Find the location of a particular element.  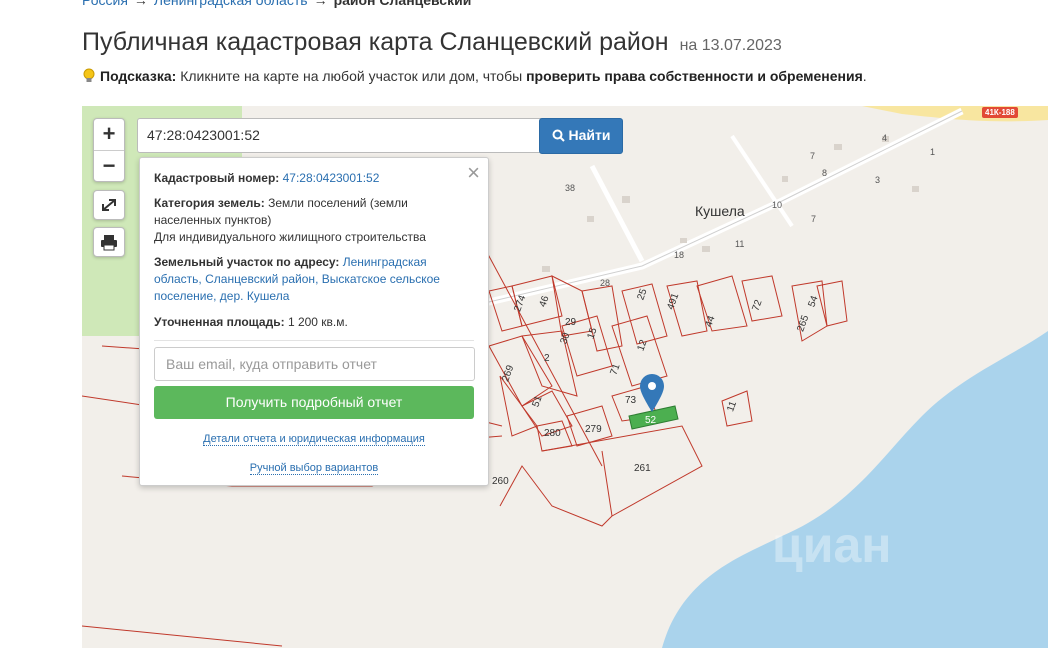

fullscreen-icon is located at coordinates (109, 205).